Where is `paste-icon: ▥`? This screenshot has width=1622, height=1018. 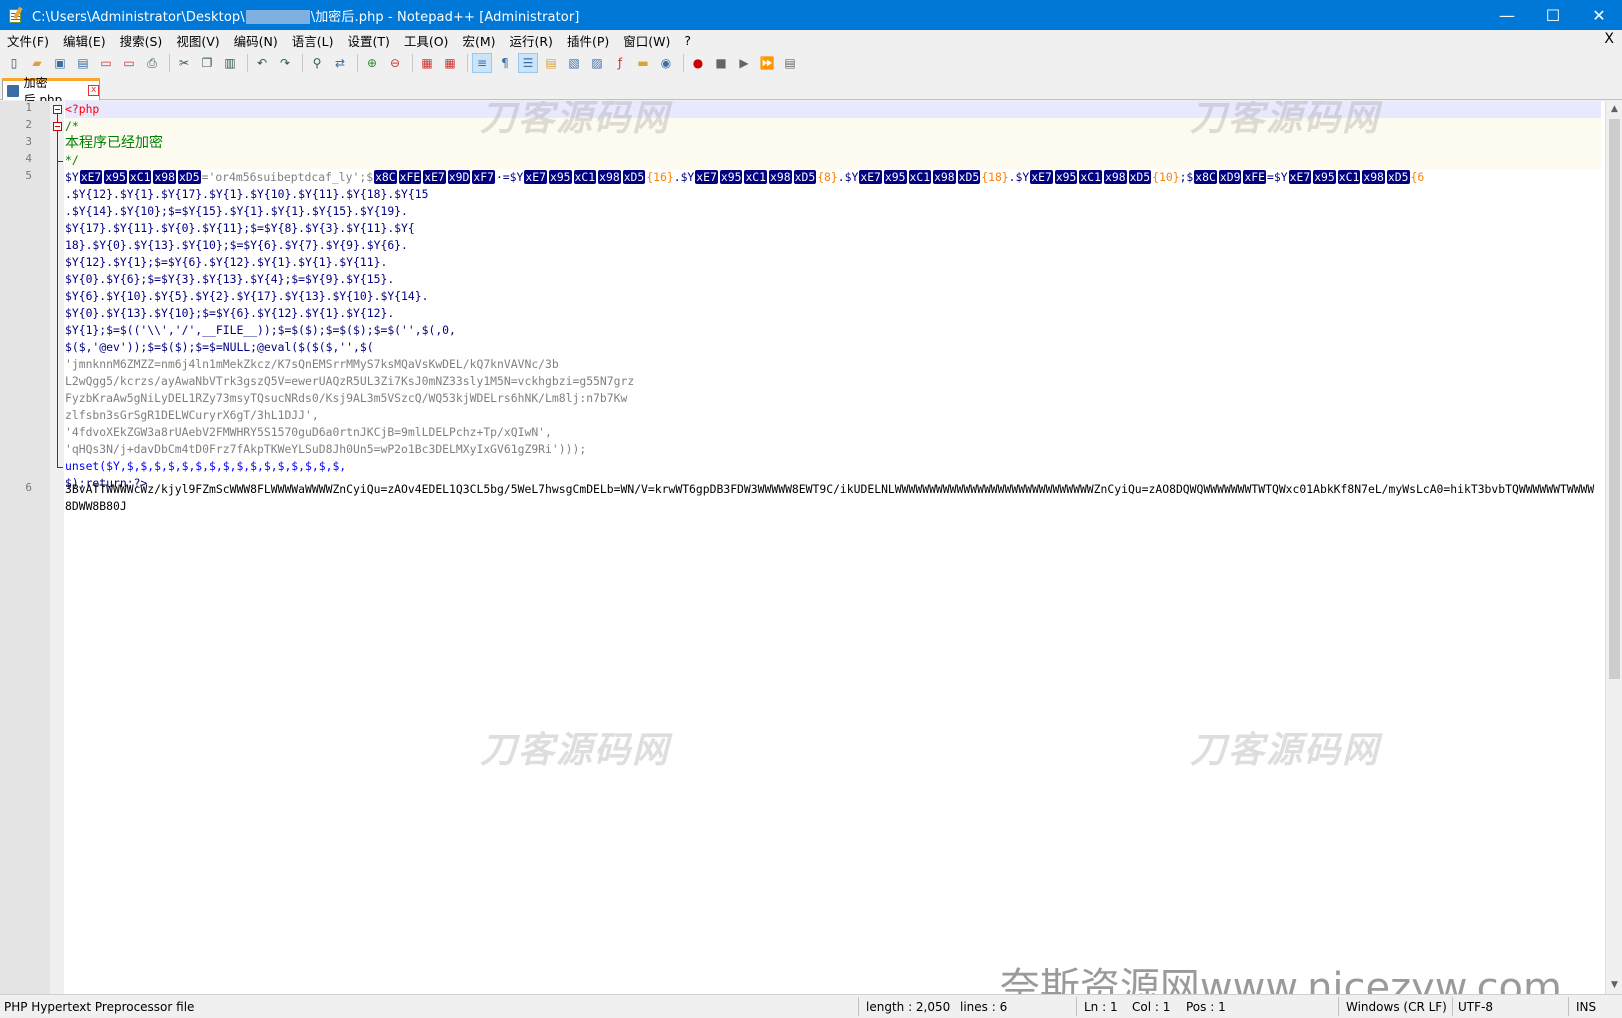 paste-icon: ▥ is located at coordinates (230, 63).